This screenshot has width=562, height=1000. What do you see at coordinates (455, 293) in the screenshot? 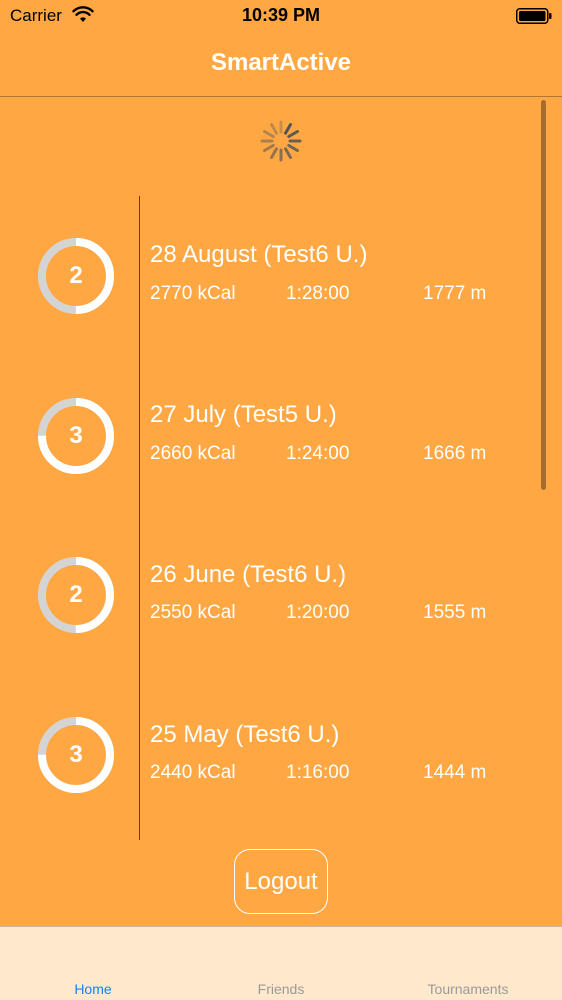
I see `activity-distance: 1777 m` at bounding box center [455, 293].